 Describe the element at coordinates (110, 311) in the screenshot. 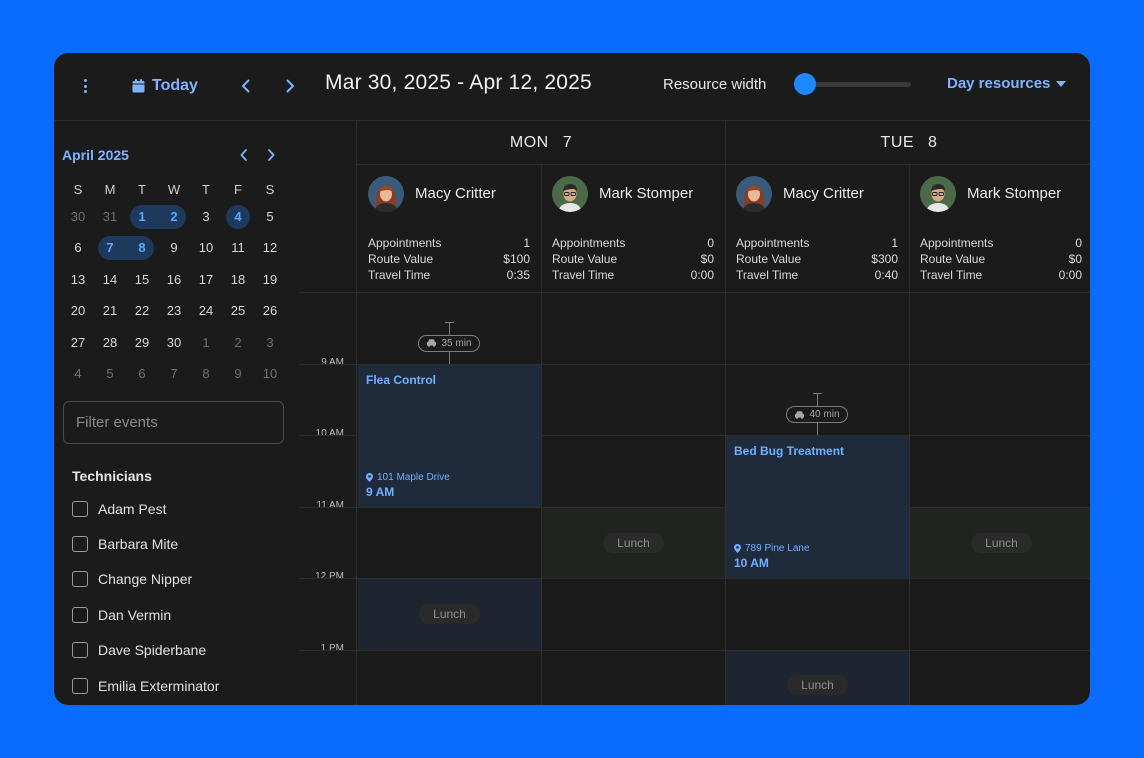

I see `mini-calendar-day: 21` at that location.